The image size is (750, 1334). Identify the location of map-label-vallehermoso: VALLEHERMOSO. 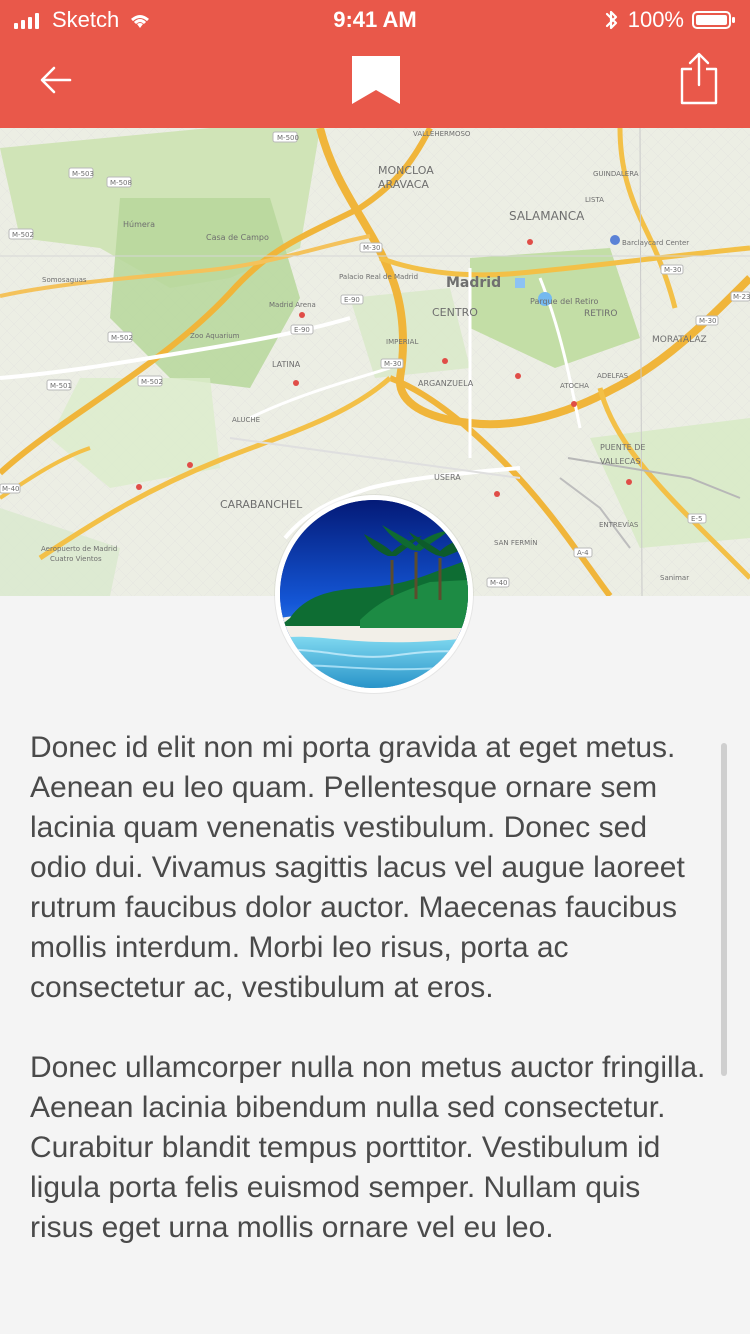
(442, 134).